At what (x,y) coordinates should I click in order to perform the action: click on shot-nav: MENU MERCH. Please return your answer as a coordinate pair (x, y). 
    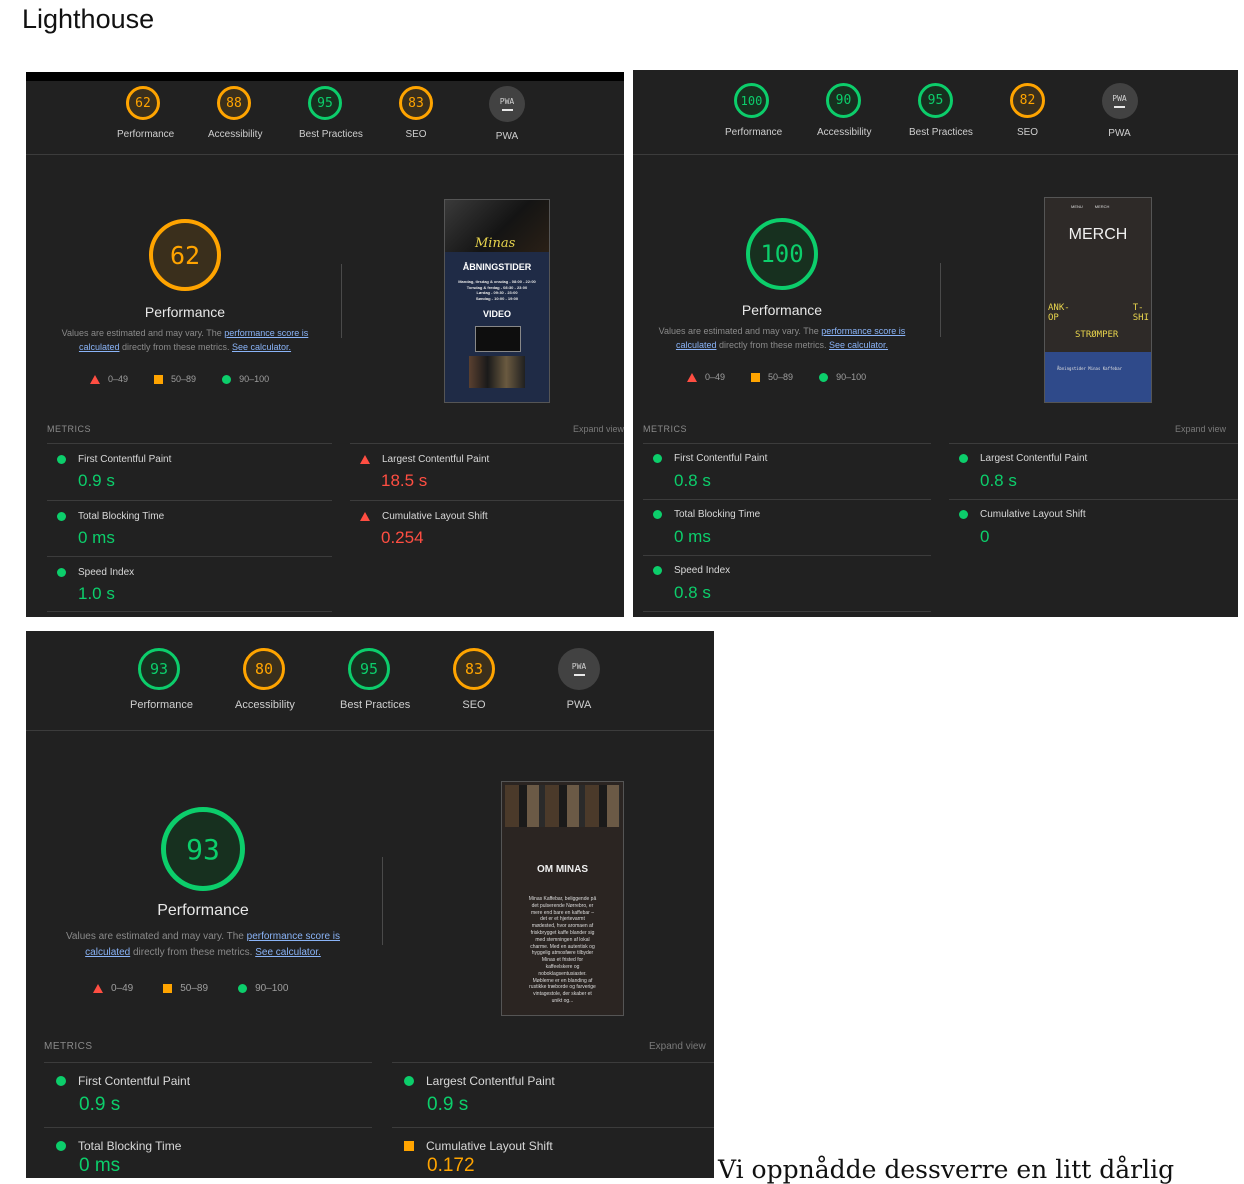
    Looking at the image, I should click on (1090, 206).